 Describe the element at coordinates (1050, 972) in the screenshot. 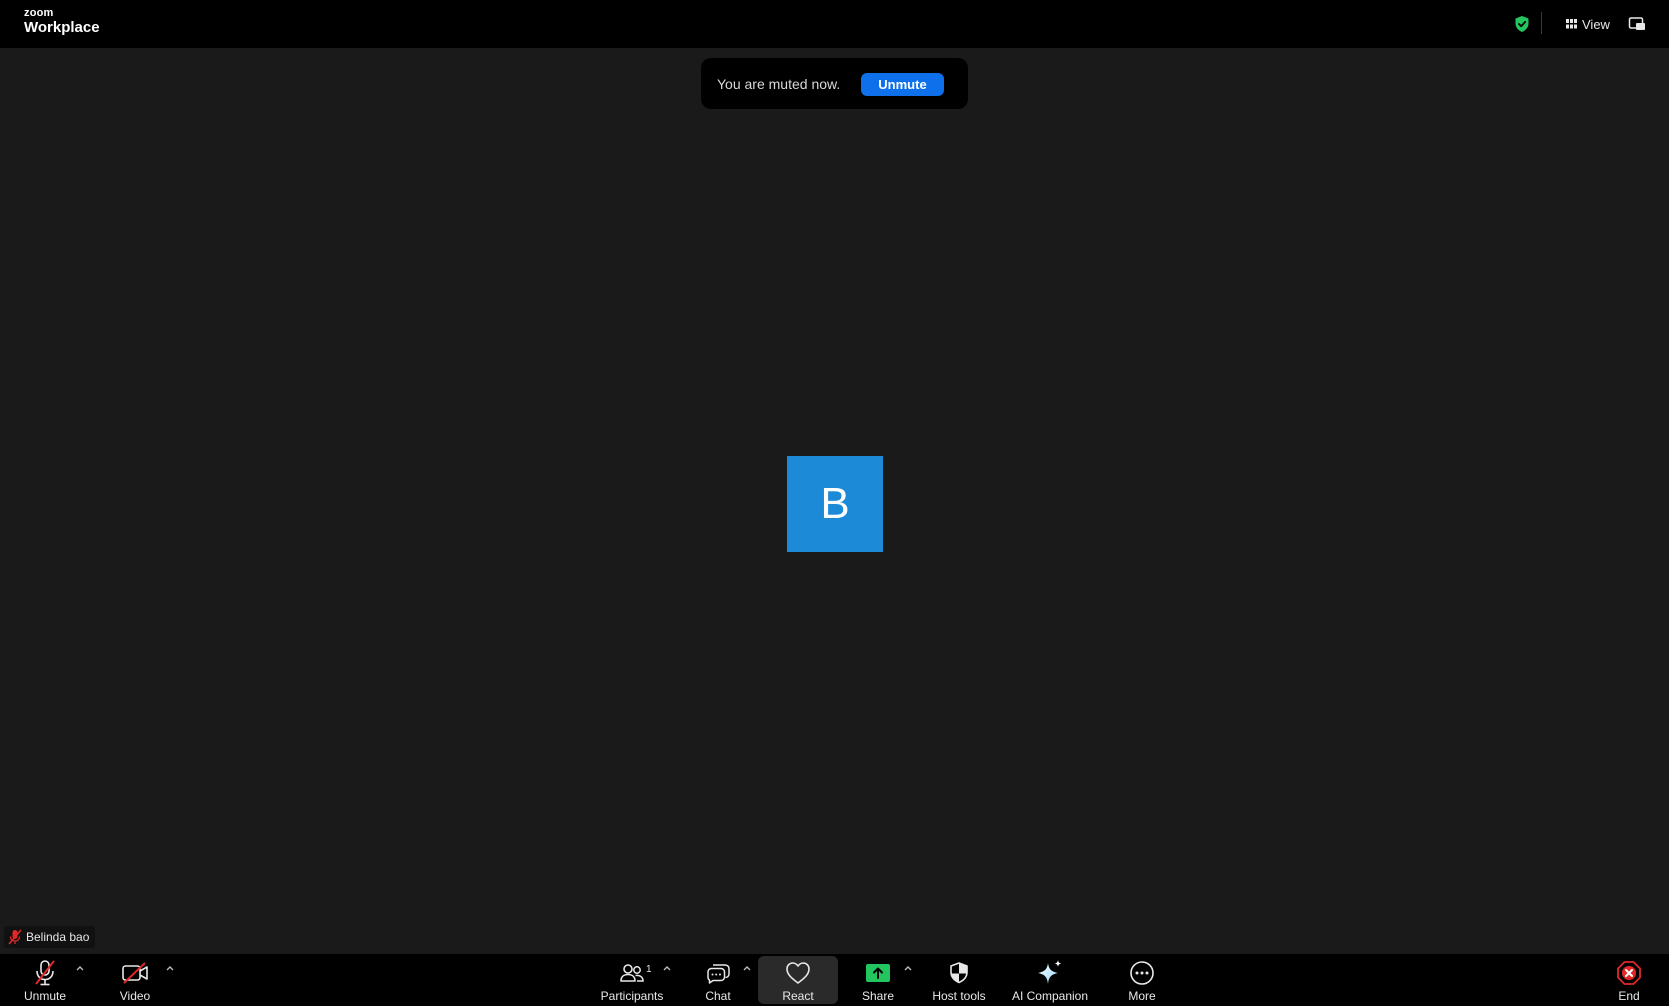

I see `ai-sparkle-icon` at that location.